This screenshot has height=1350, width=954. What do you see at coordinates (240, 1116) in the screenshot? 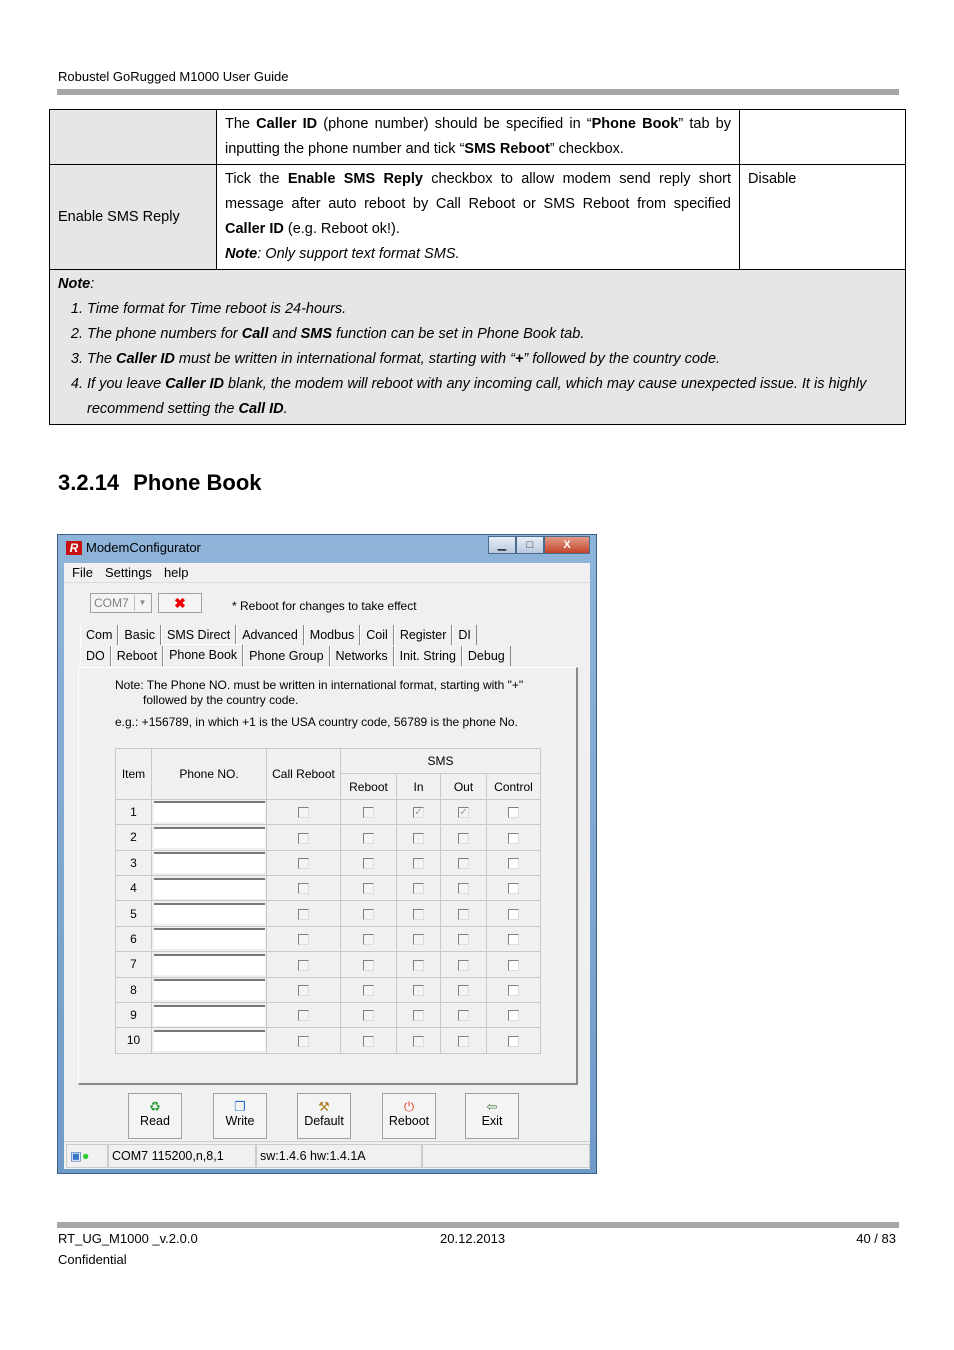
I see `write-button: ❐ Write` at bounding box center [240, 1116].